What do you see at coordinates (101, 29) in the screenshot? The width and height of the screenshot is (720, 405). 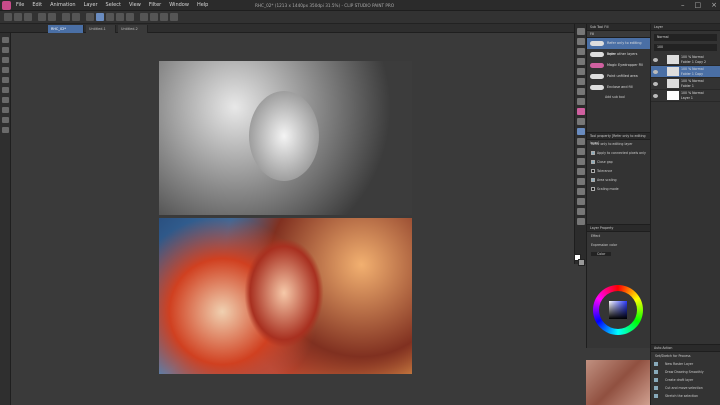 I see `tab-untitled-1: Untitled-1` at bounding box center [101, 29].